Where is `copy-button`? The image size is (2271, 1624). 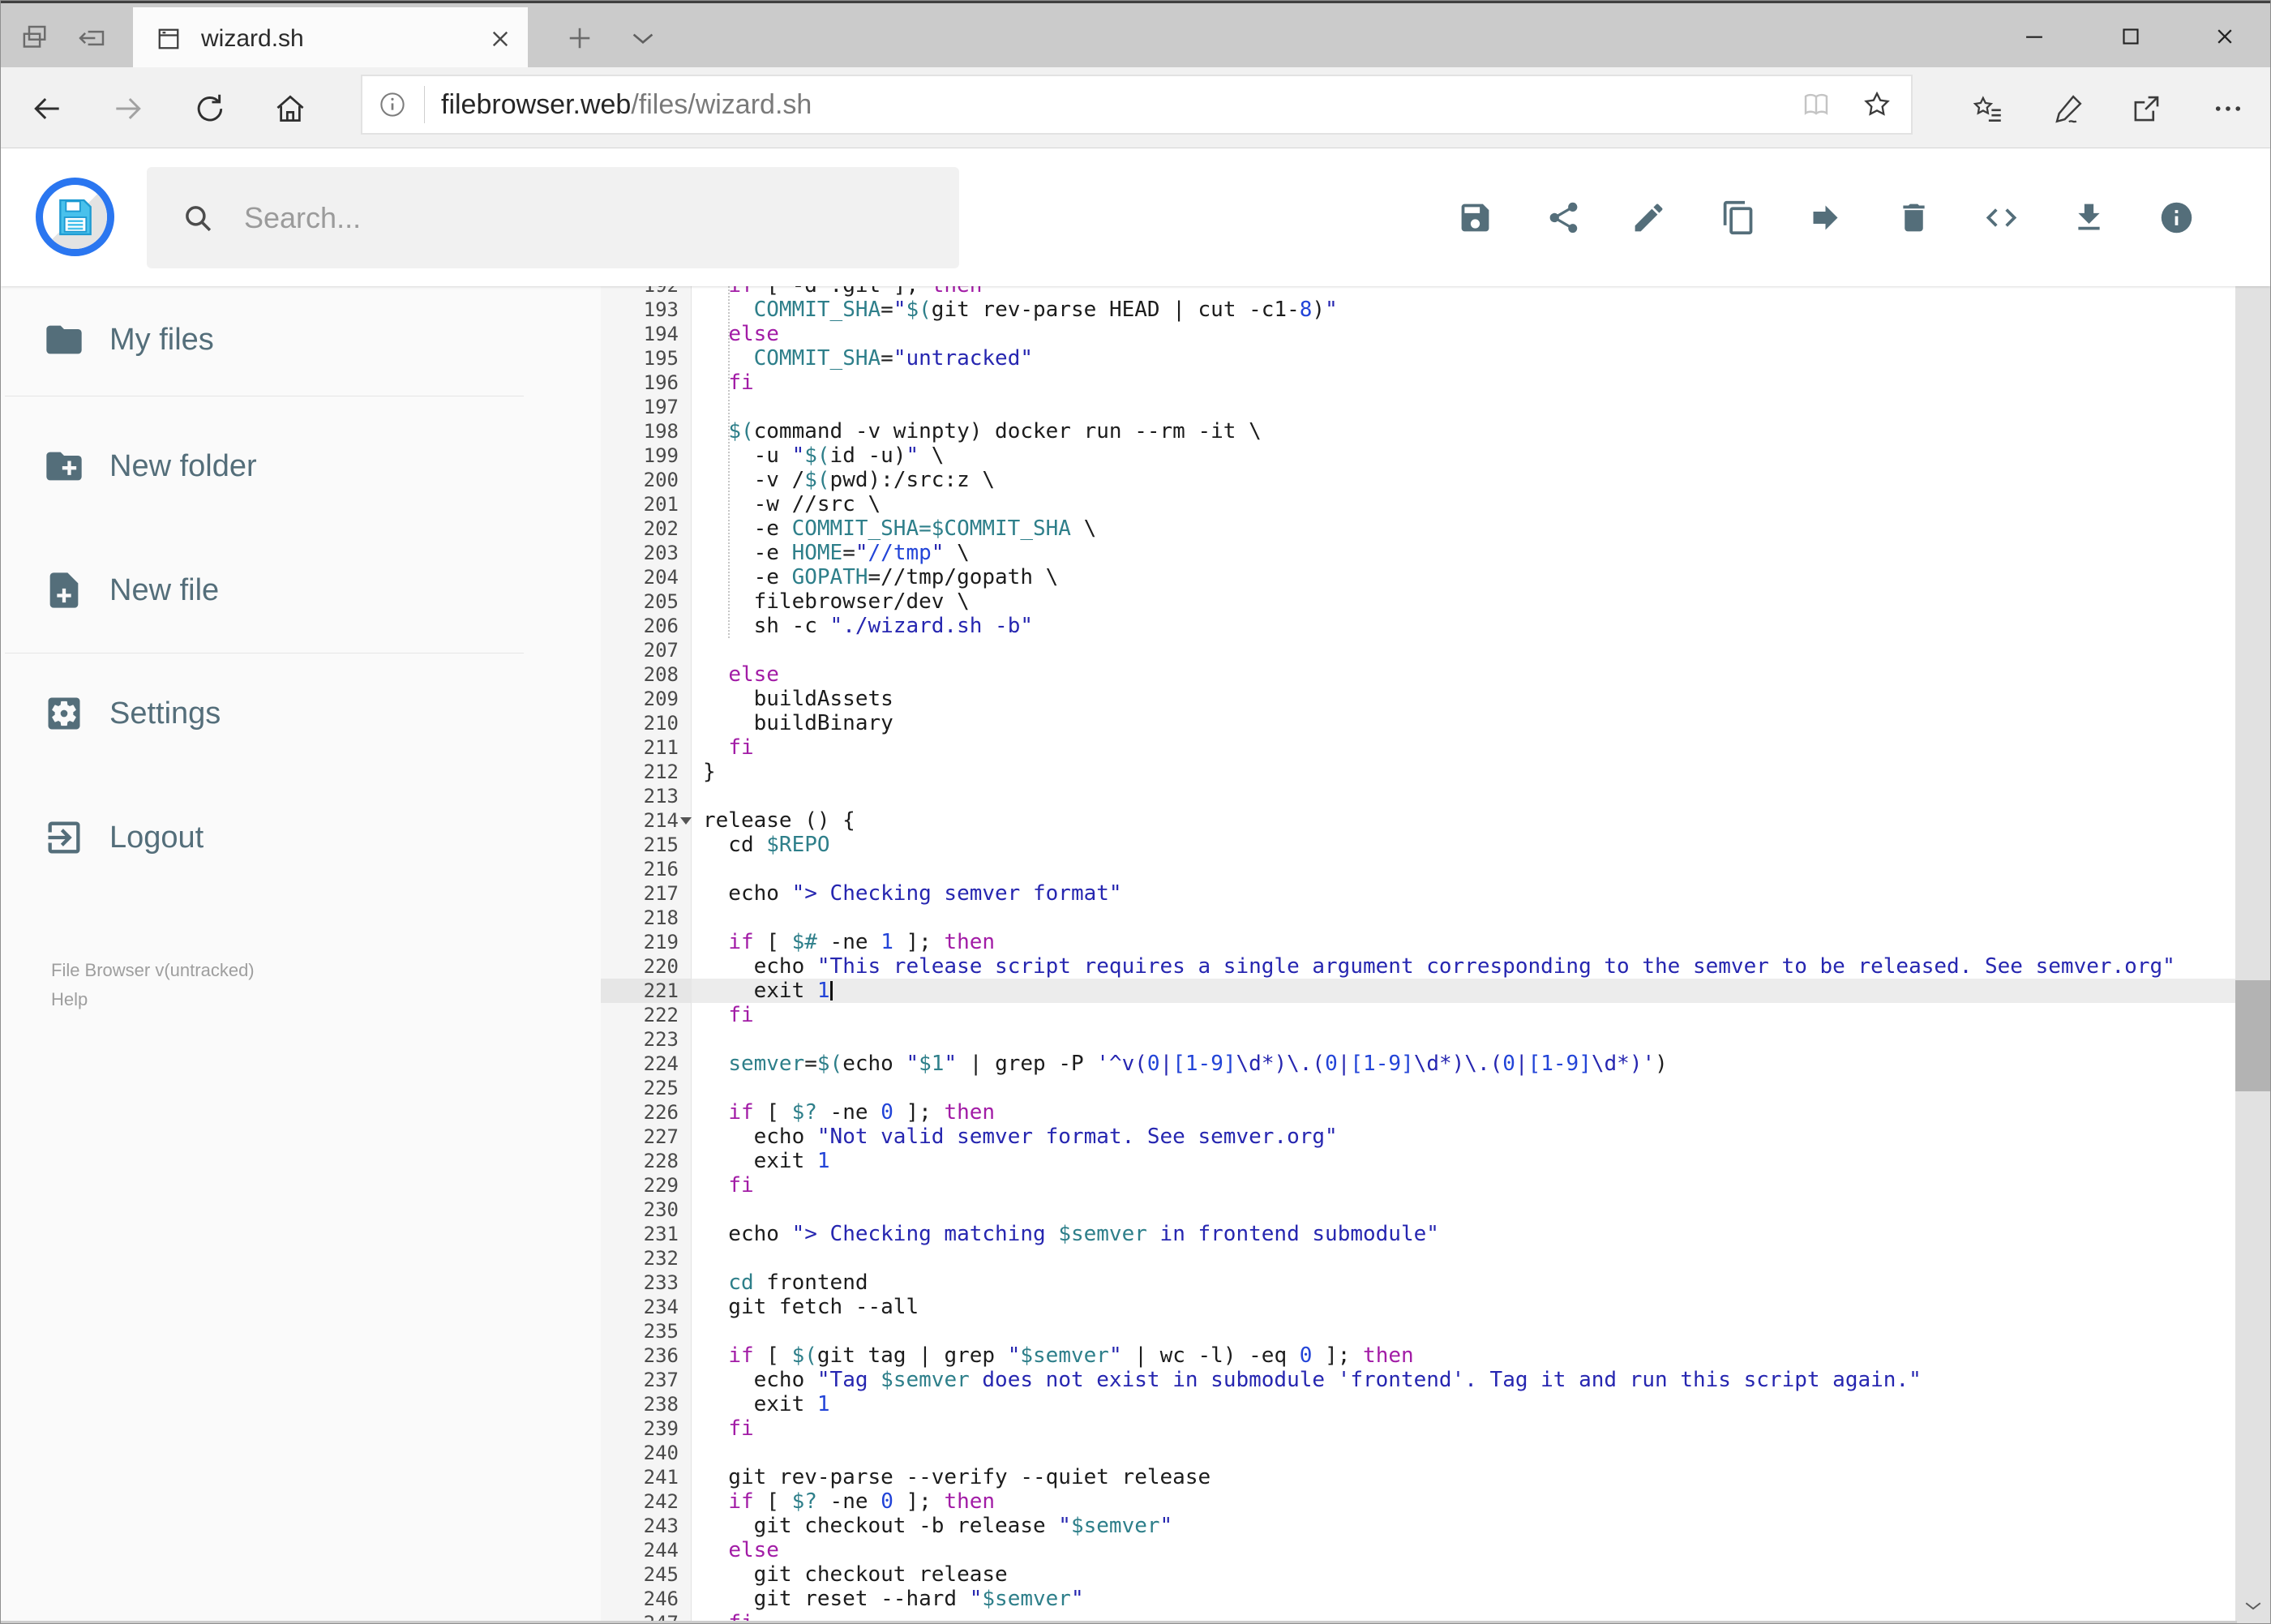 copy-button is located at coordinates (1739, 218).